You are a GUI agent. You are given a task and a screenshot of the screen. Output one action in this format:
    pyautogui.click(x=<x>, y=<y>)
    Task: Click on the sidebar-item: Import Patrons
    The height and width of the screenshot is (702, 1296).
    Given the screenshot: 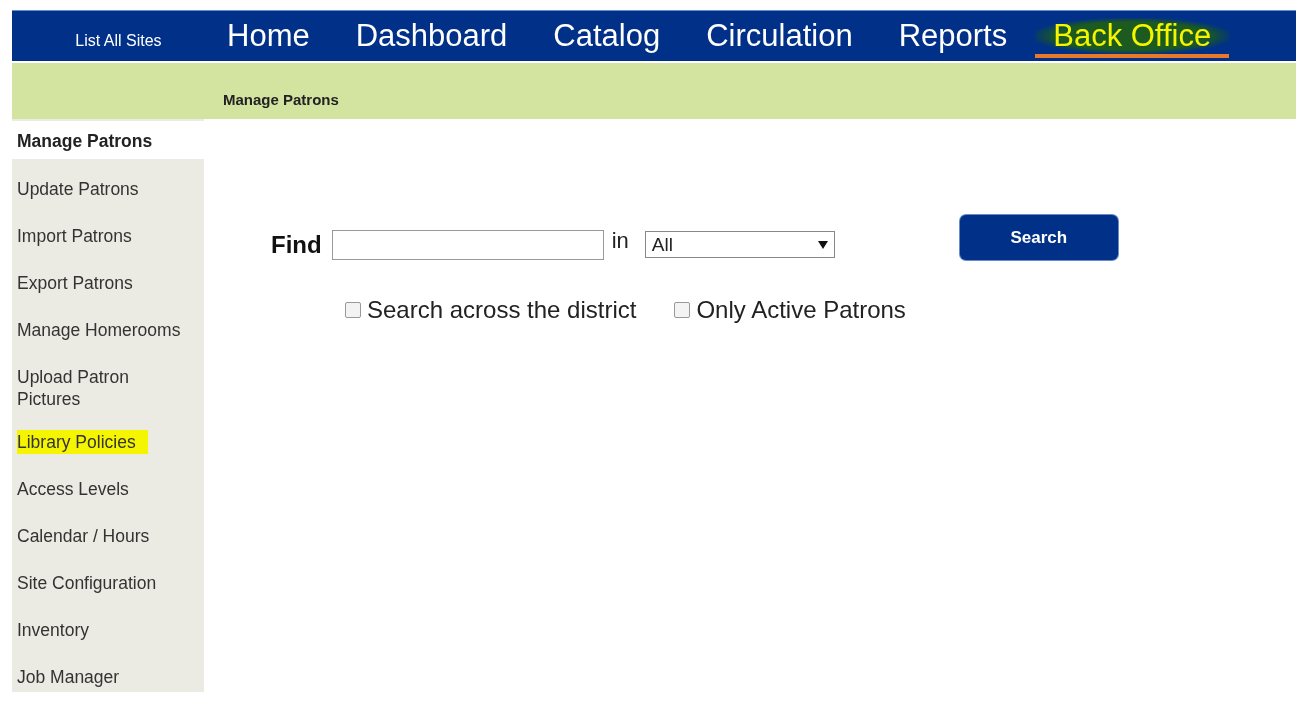 What is the action you would take?
    pyautogui.click(x=108, y=238)
    